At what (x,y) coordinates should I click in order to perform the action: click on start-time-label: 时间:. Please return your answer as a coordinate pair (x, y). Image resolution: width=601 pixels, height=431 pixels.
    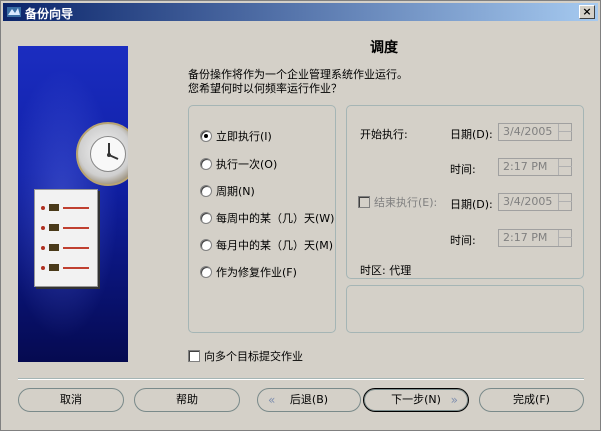
    Looking at the image, I should click on (463, 169).